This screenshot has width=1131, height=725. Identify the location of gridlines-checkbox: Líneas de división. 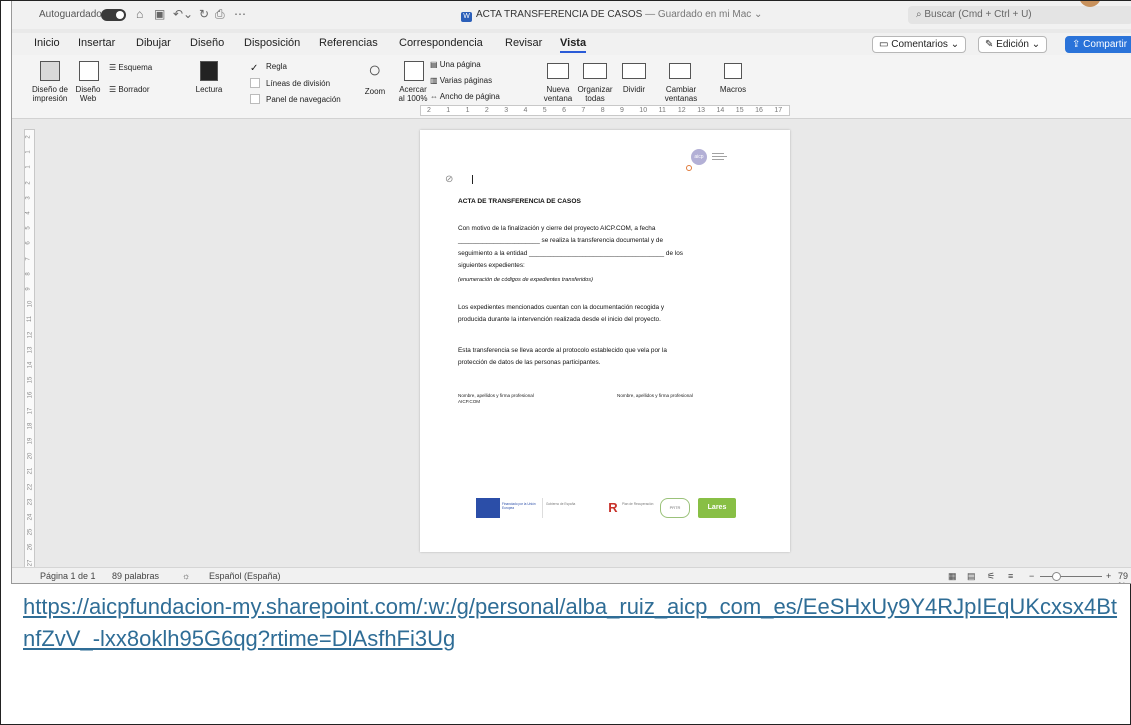
(290, 83).